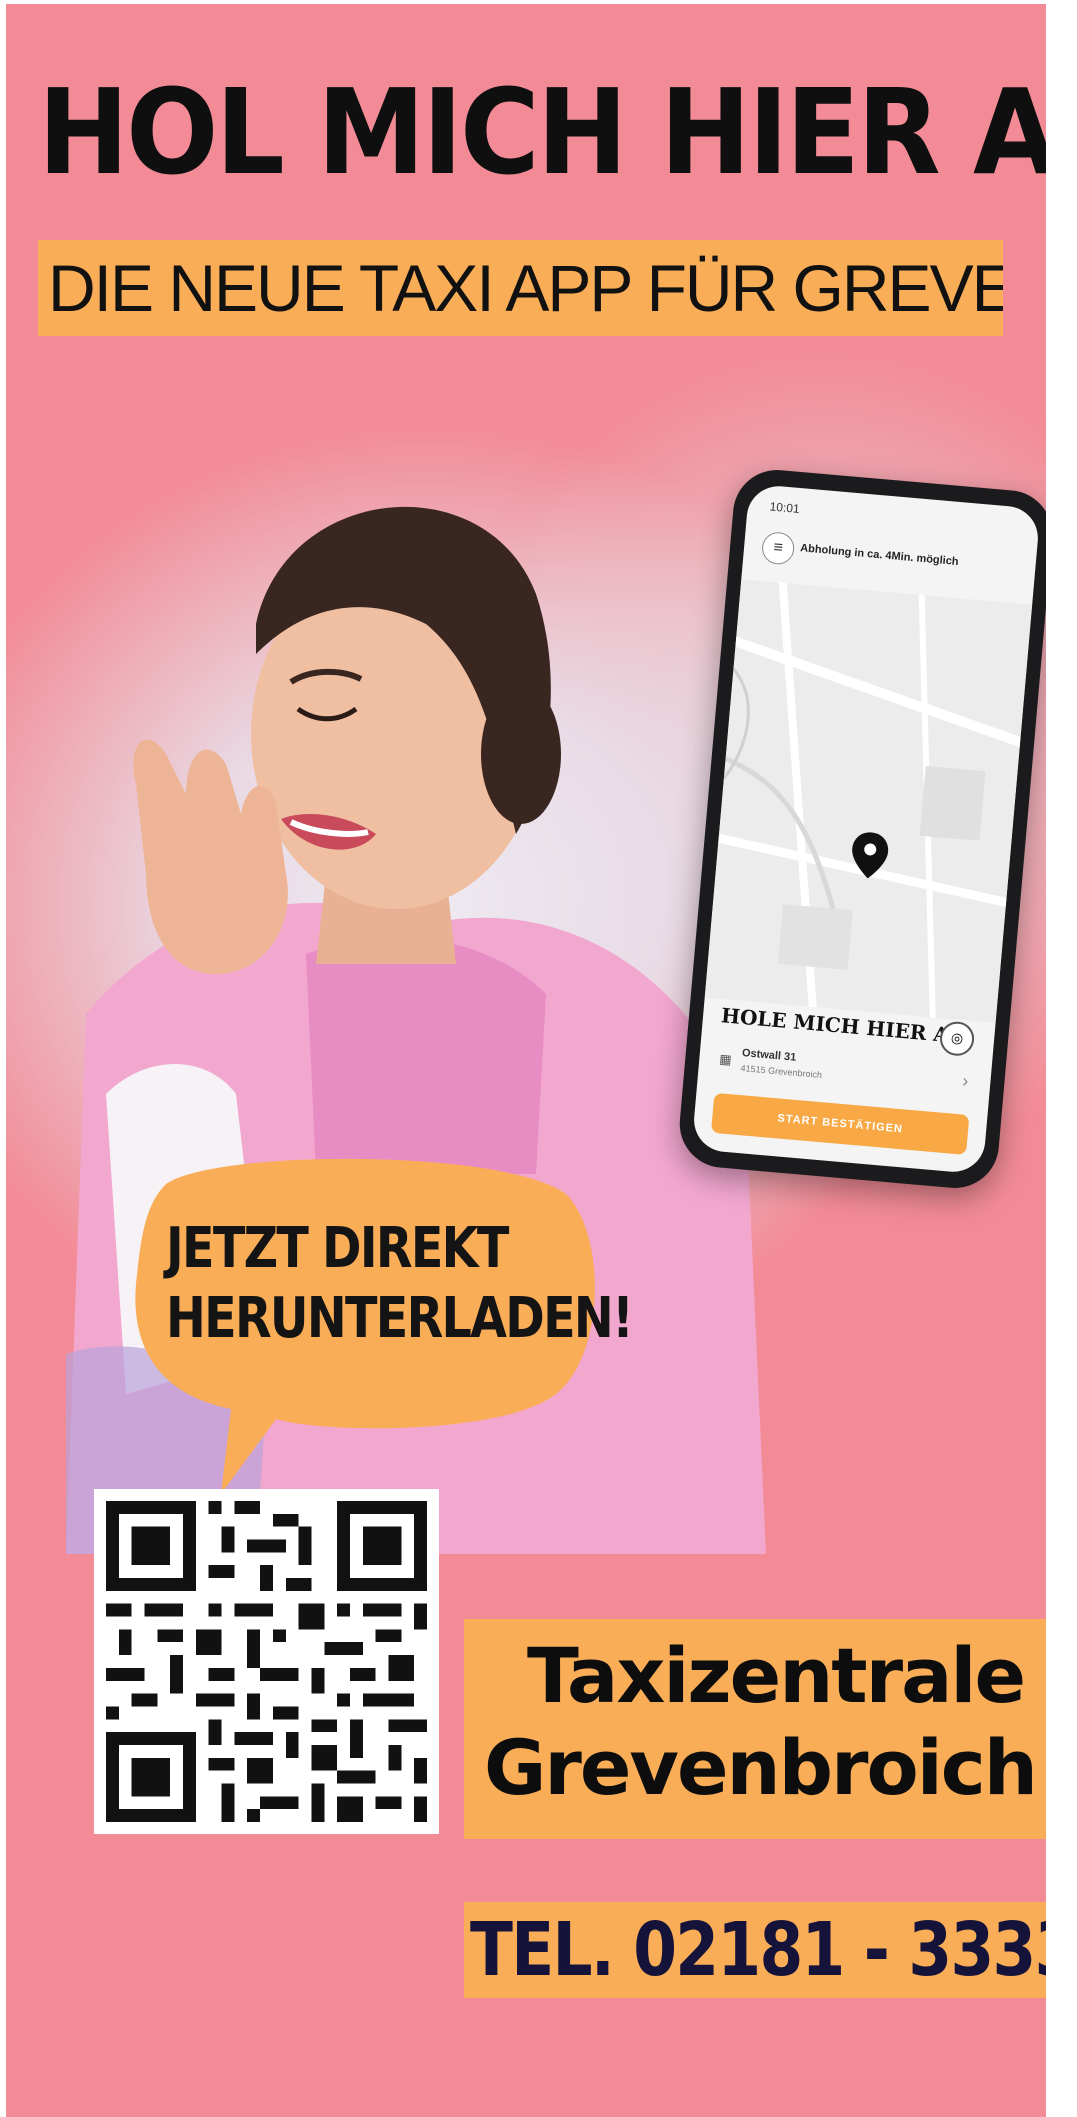 The height and width of the screenshot is (2117, 1077). What do you see at coordinates (758, 1950) in the screenshot?
I see `phone-number: TEL. 02181 - 3333` at bounding box center [758, 1950].